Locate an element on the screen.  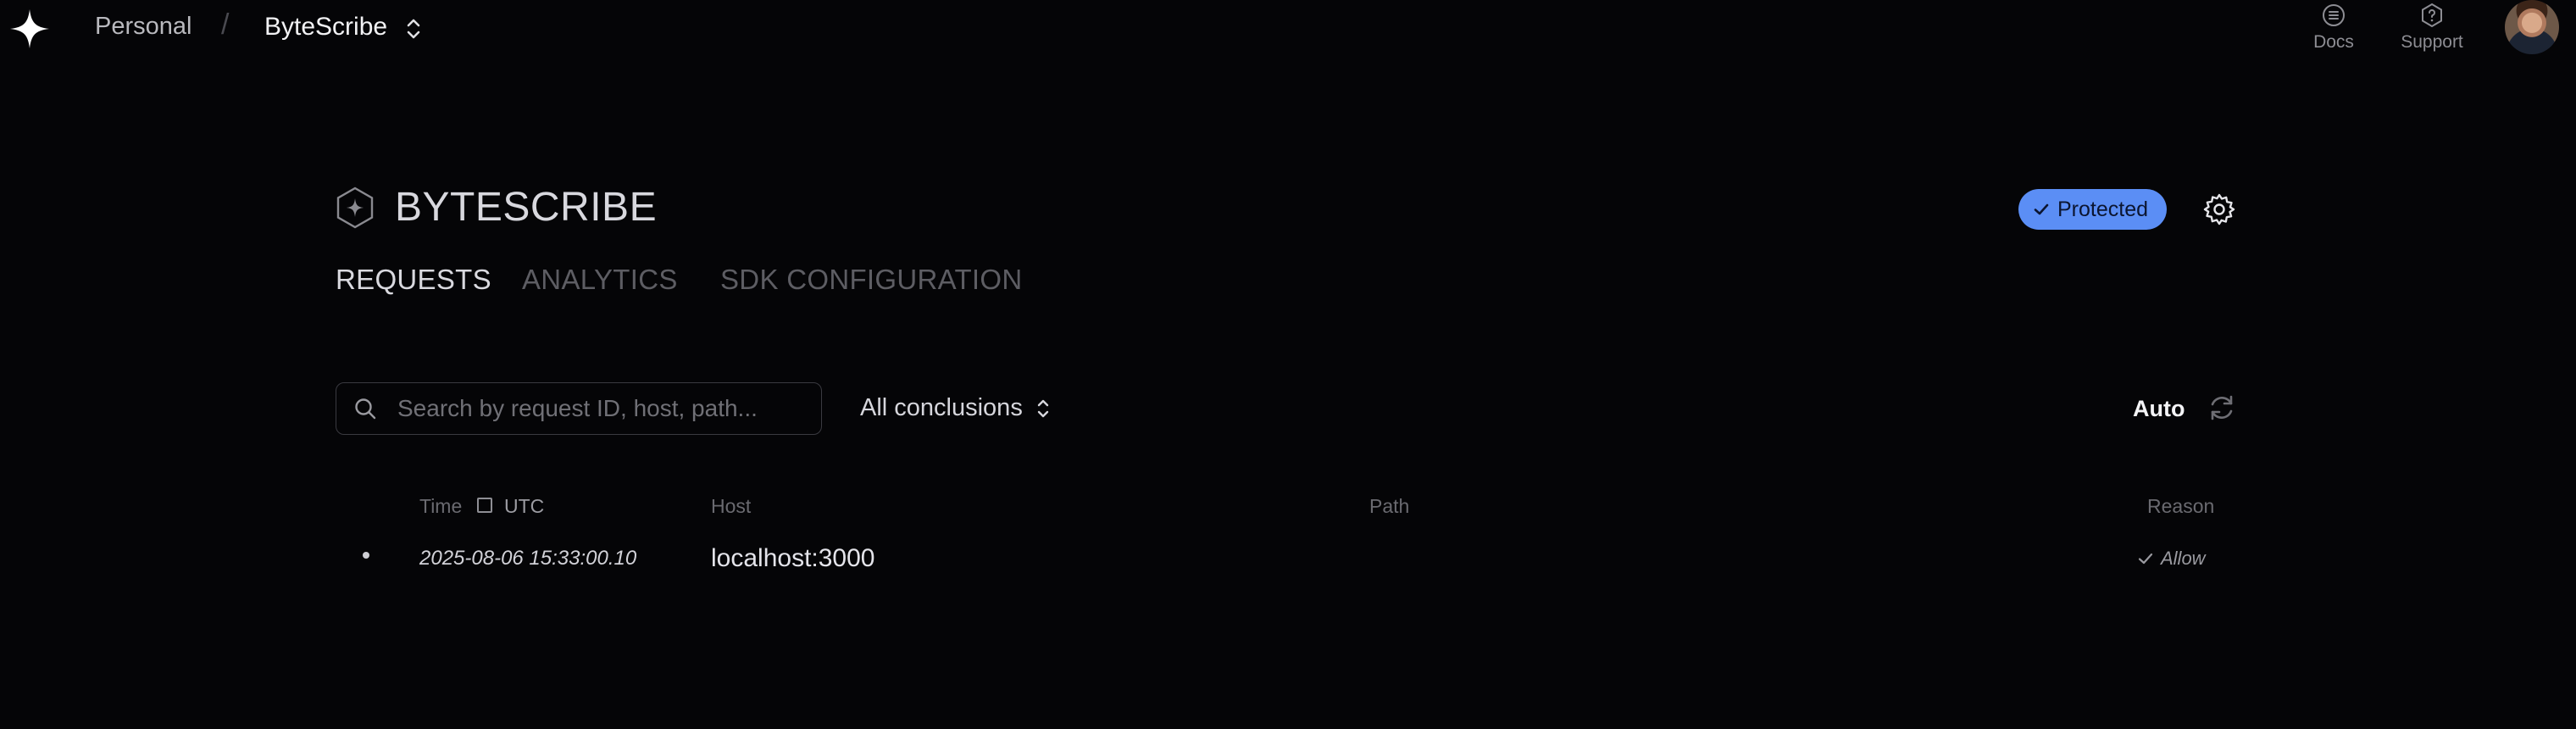
chevron-up-down-icon is located at coordinates (1043, 409).